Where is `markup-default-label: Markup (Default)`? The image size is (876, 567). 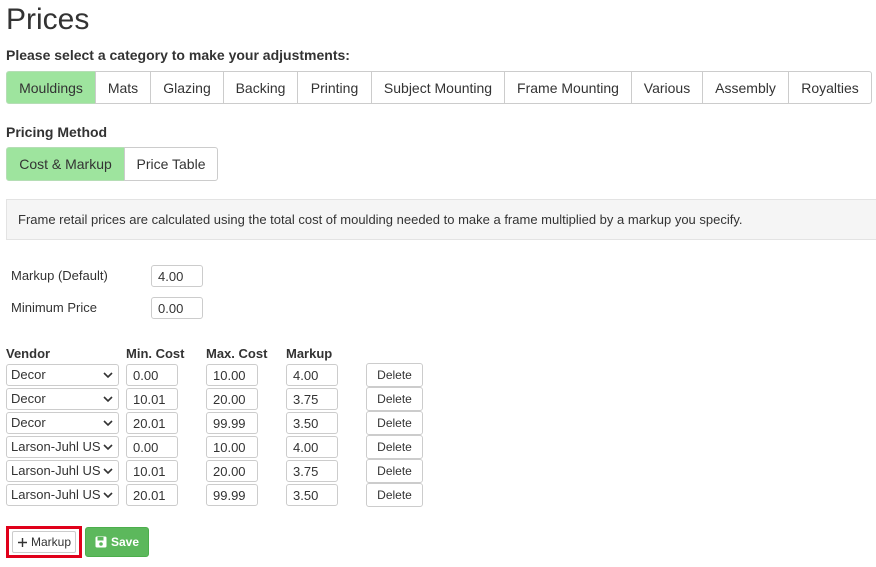
markup-default-label: Markup (Default) is located at coordinates (59, 275).